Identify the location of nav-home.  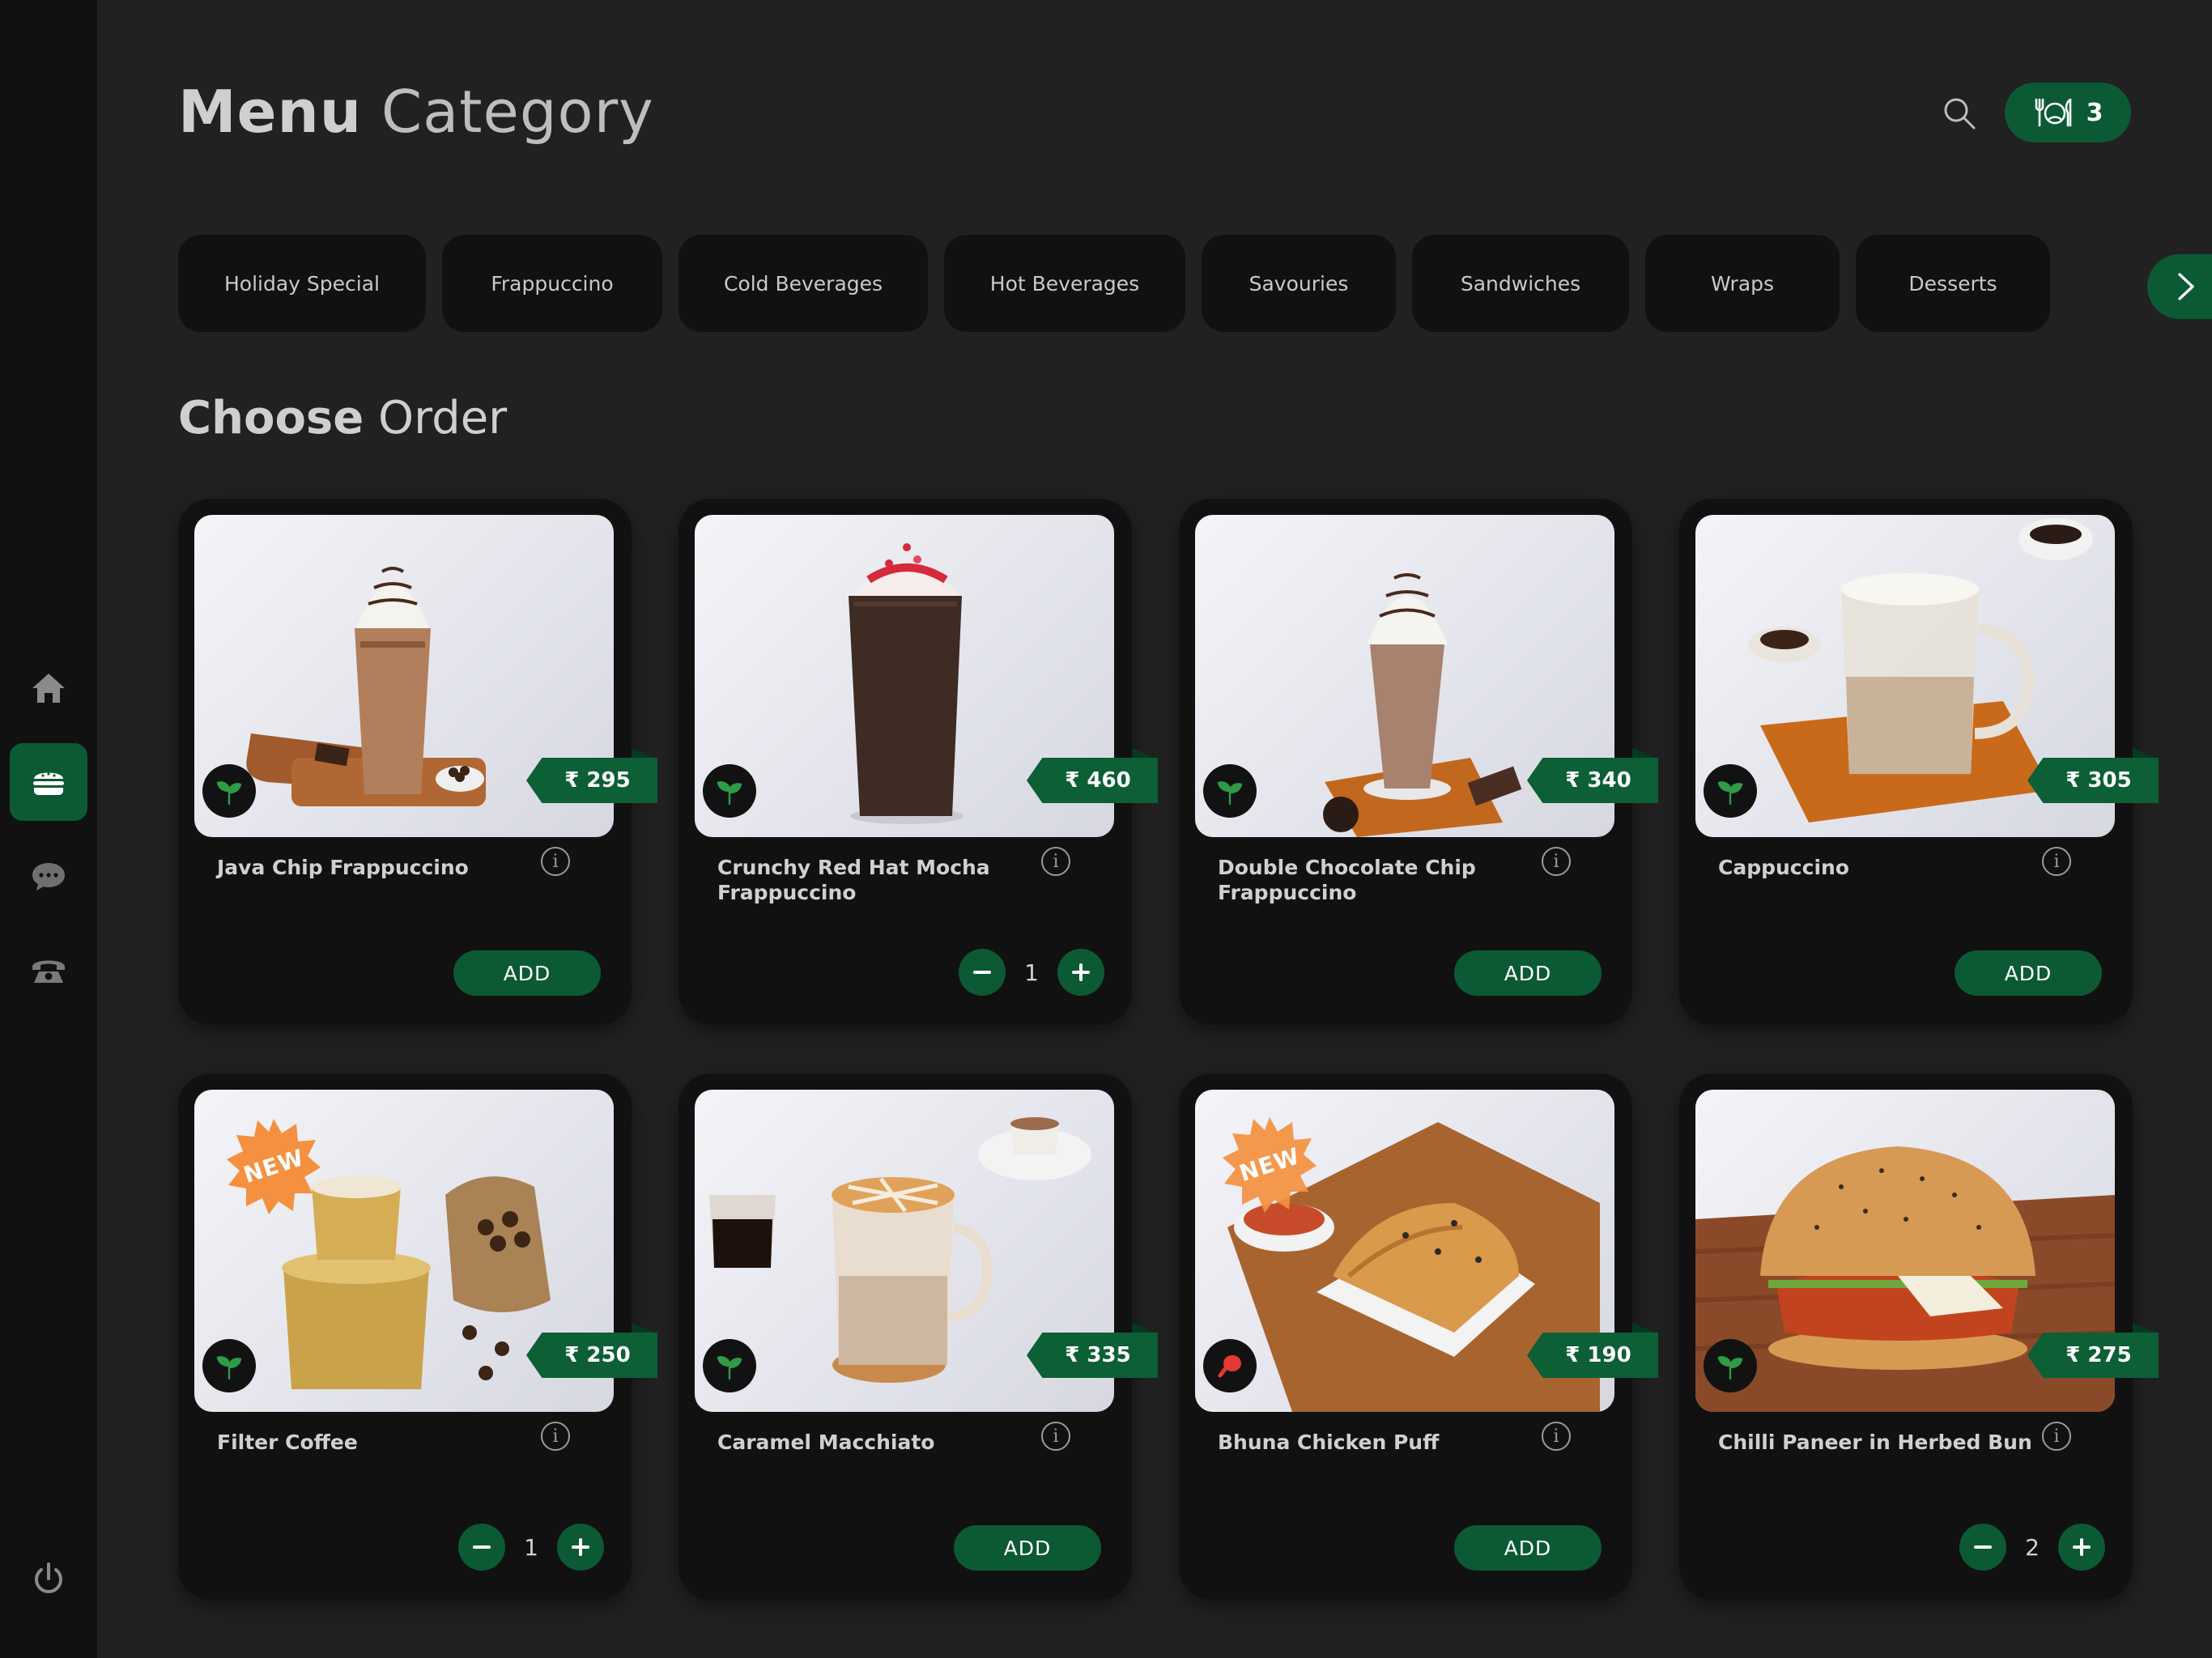
(49, 688).